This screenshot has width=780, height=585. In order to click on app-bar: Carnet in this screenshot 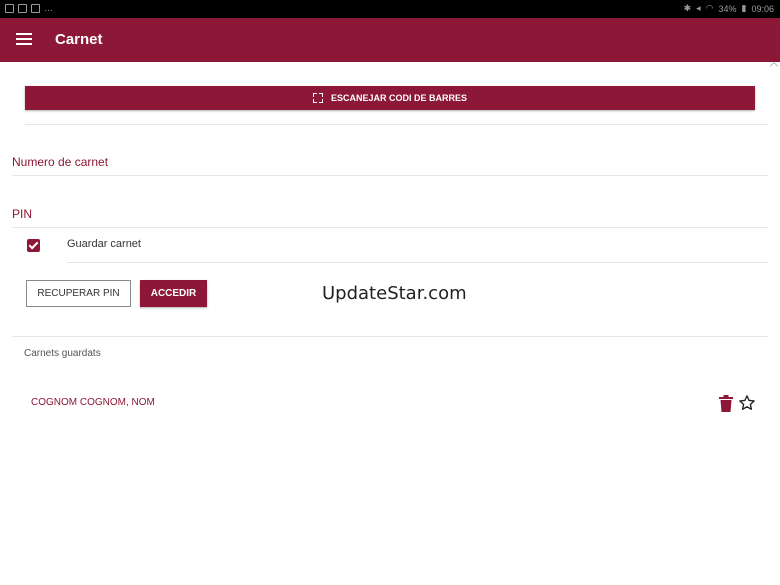, I will do `click(390, 40)`.